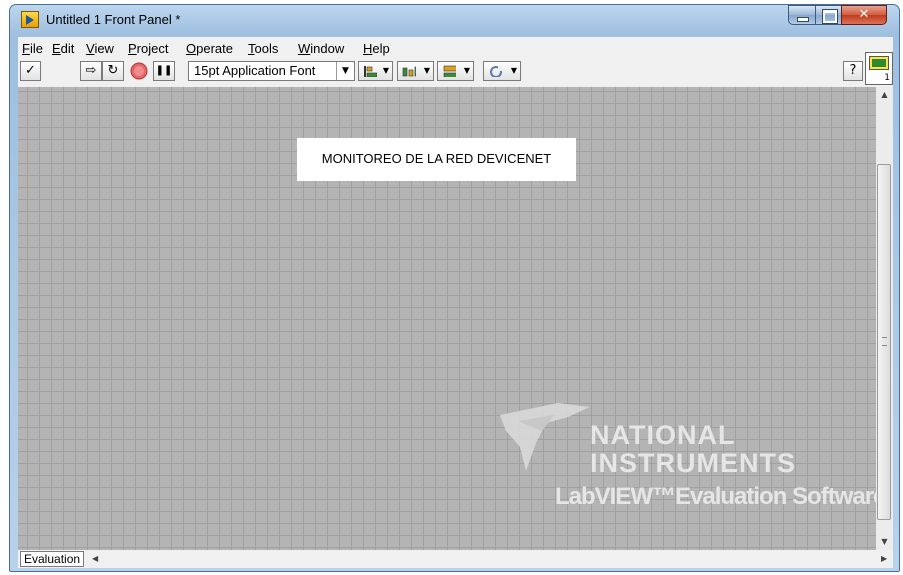 This screenshot has width=903, height=575. I want to click on pause-icon: ❚❚, so click(164, 70).